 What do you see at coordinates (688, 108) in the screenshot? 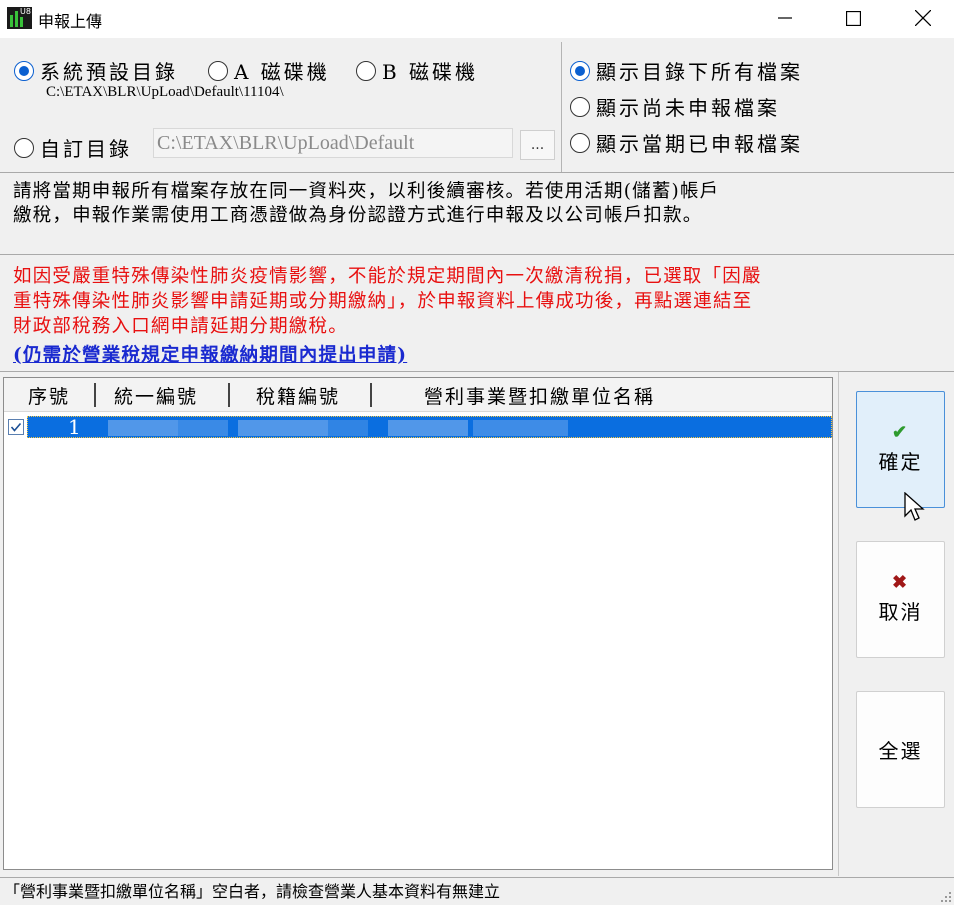
I see `radio-label: 顯示尚未申報檔案` at bounding box center [688, 108].